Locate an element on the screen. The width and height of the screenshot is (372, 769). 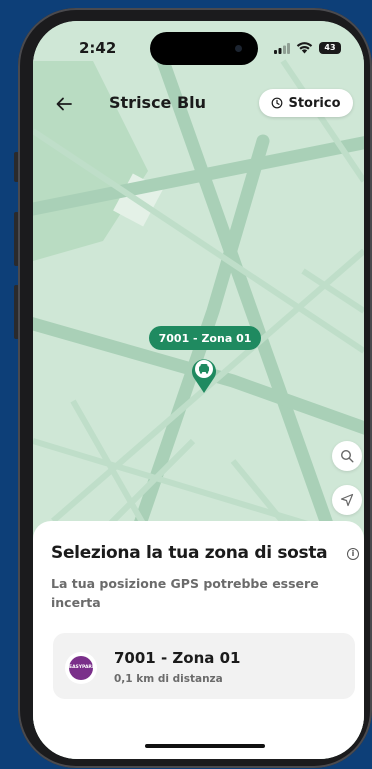
locate-me-button is located at coordinates (347, 500).